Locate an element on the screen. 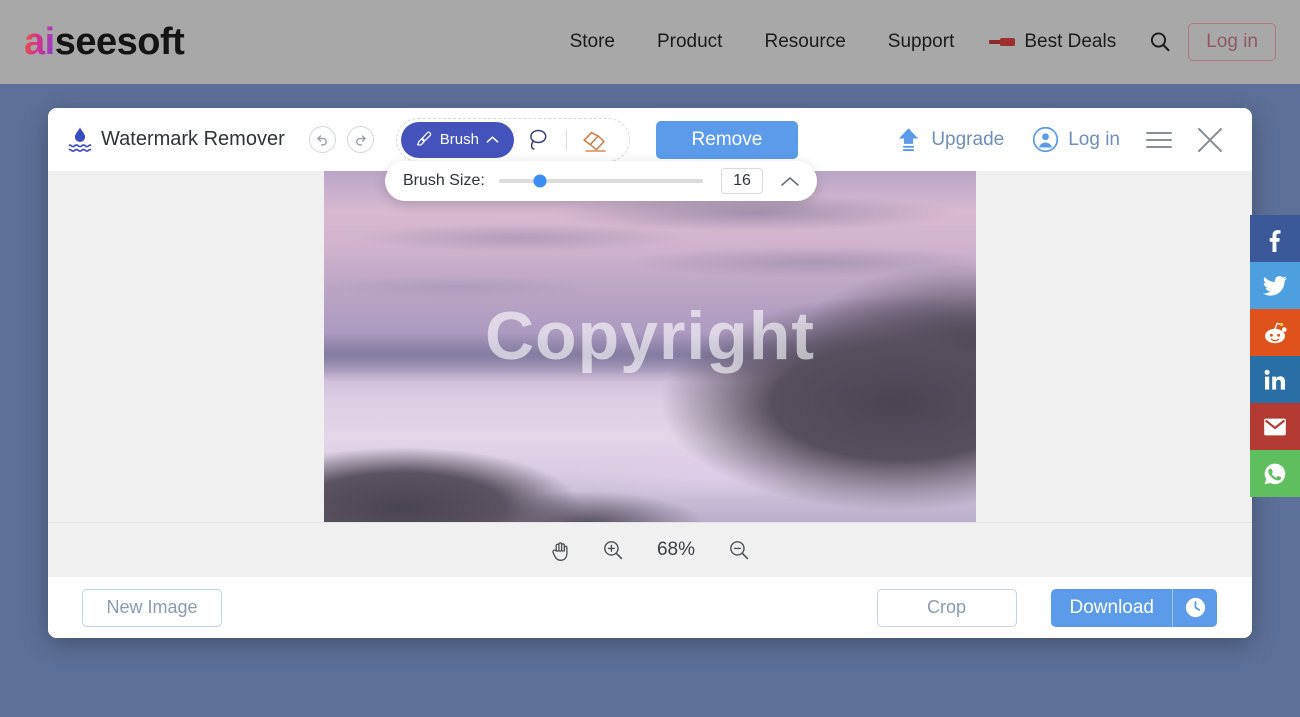  copyright-watermark-text: Copyright is located at coordinates (650, 335).